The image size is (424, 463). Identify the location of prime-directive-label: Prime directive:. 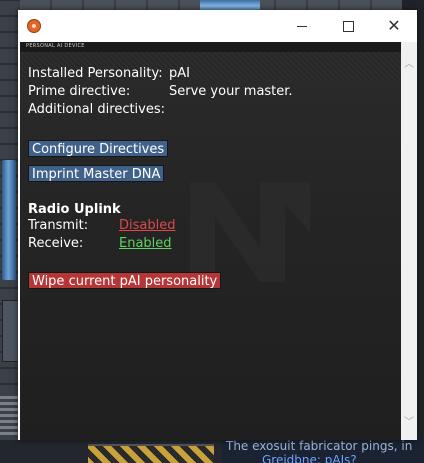
(79, 91).